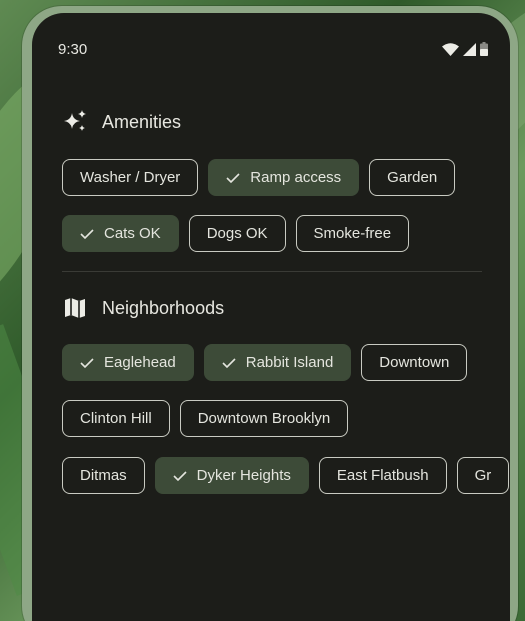  I want to click on chip-label: Gr, so click(483, 475).